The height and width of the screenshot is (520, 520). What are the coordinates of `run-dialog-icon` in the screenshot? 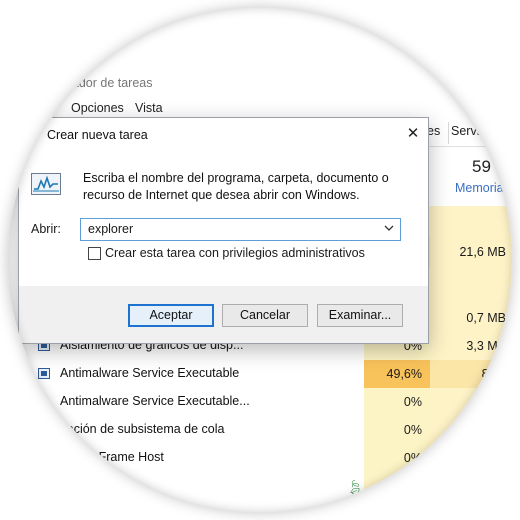 It's located at (46, 184).